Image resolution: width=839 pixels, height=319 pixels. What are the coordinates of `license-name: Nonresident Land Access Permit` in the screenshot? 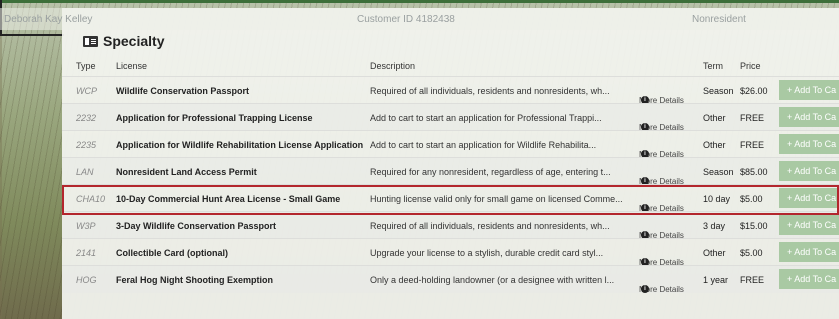 It's located at (186, 172).